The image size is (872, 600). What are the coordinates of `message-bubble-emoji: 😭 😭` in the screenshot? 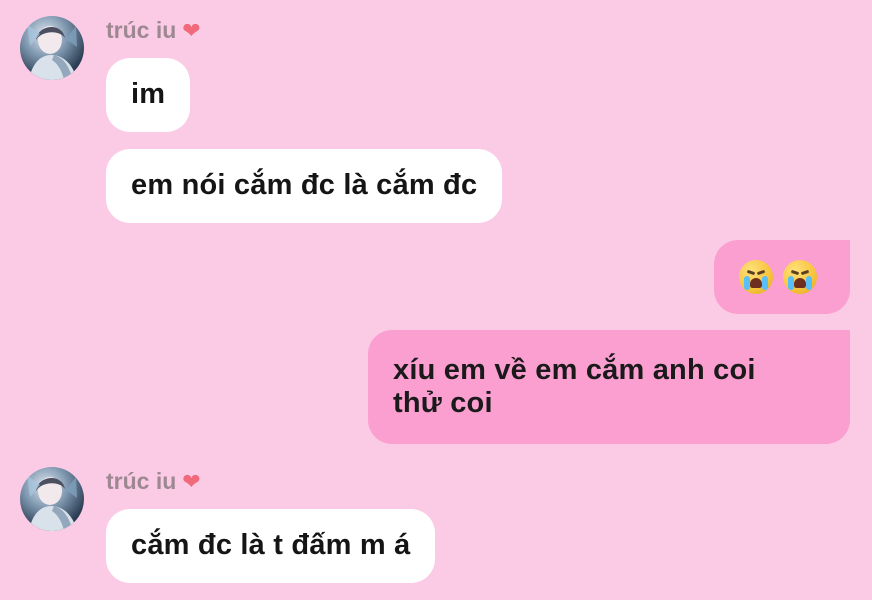 It's located at (782, 277).